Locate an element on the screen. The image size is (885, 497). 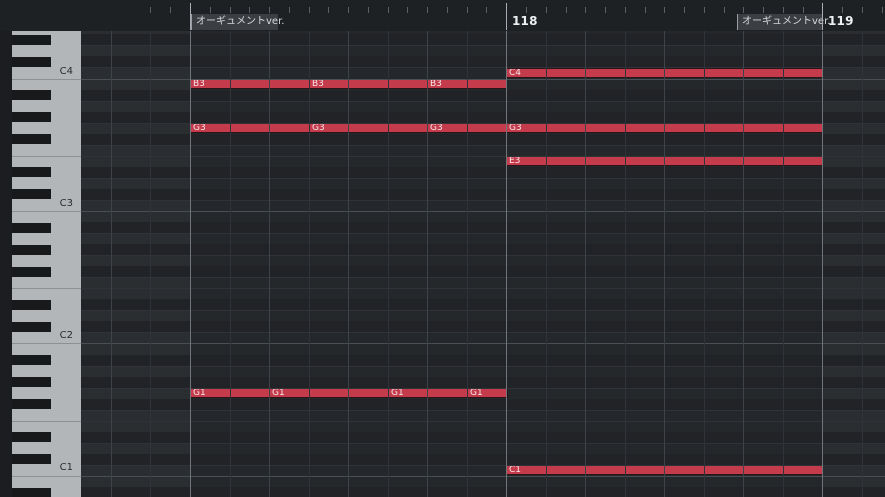
bar-number-118: 118 is located at coordinates (525, 21).